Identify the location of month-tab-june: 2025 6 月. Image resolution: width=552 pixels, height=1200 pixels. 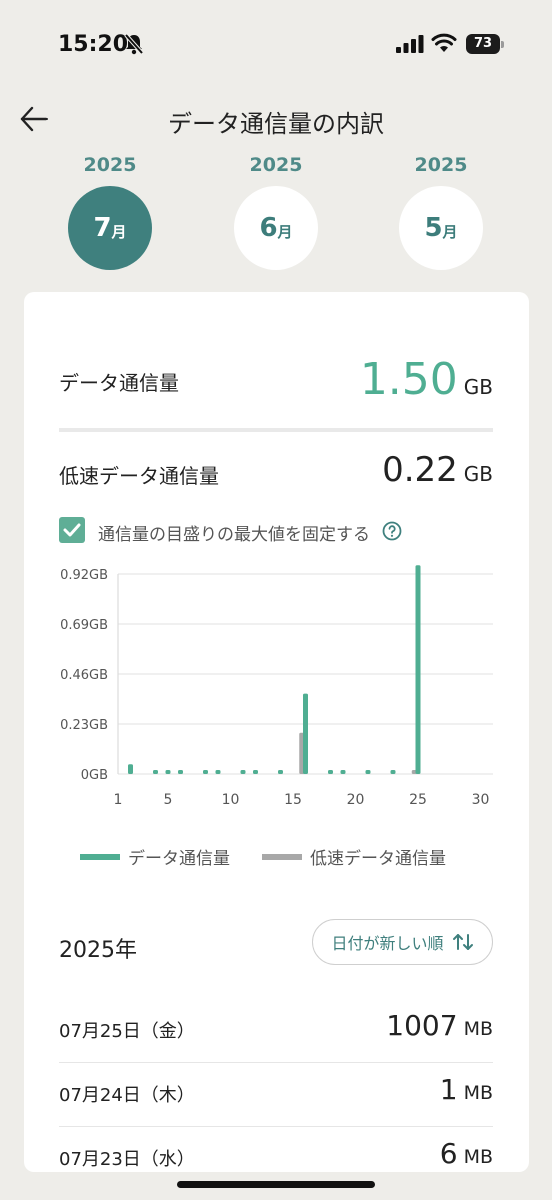
(276, 212).